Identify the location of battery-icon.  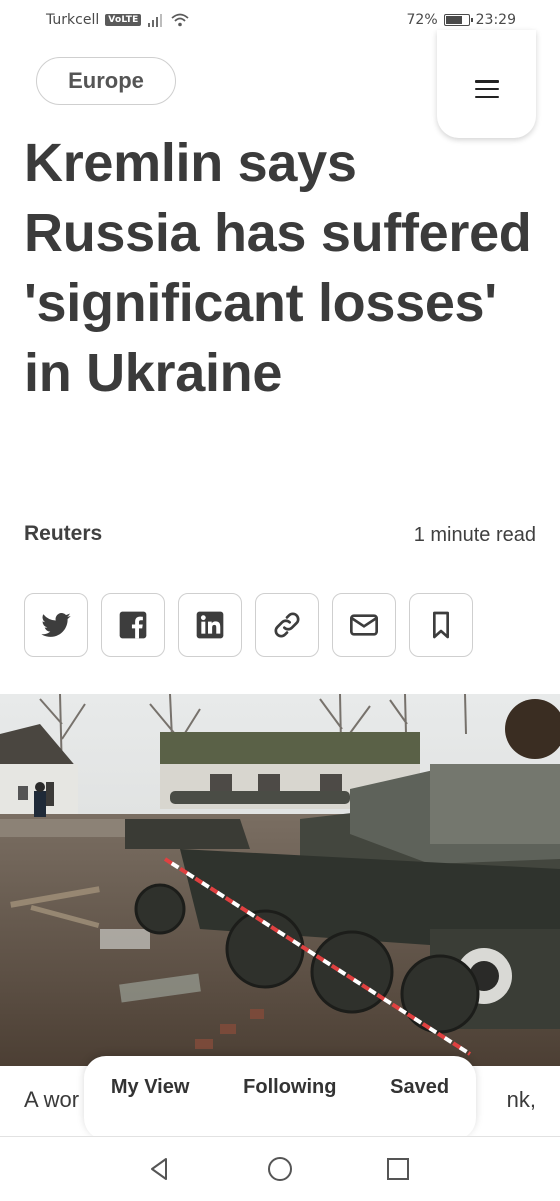
(458, 20).